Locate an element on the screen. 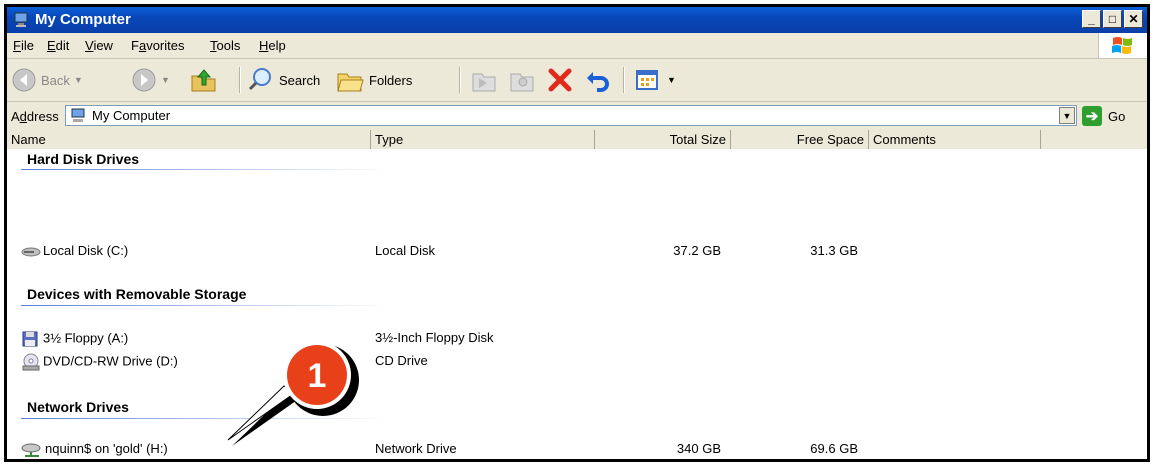 Image resolution: width=1156 pixels, height=464 pixels. undo-icon is located at coordinates (598, 82).